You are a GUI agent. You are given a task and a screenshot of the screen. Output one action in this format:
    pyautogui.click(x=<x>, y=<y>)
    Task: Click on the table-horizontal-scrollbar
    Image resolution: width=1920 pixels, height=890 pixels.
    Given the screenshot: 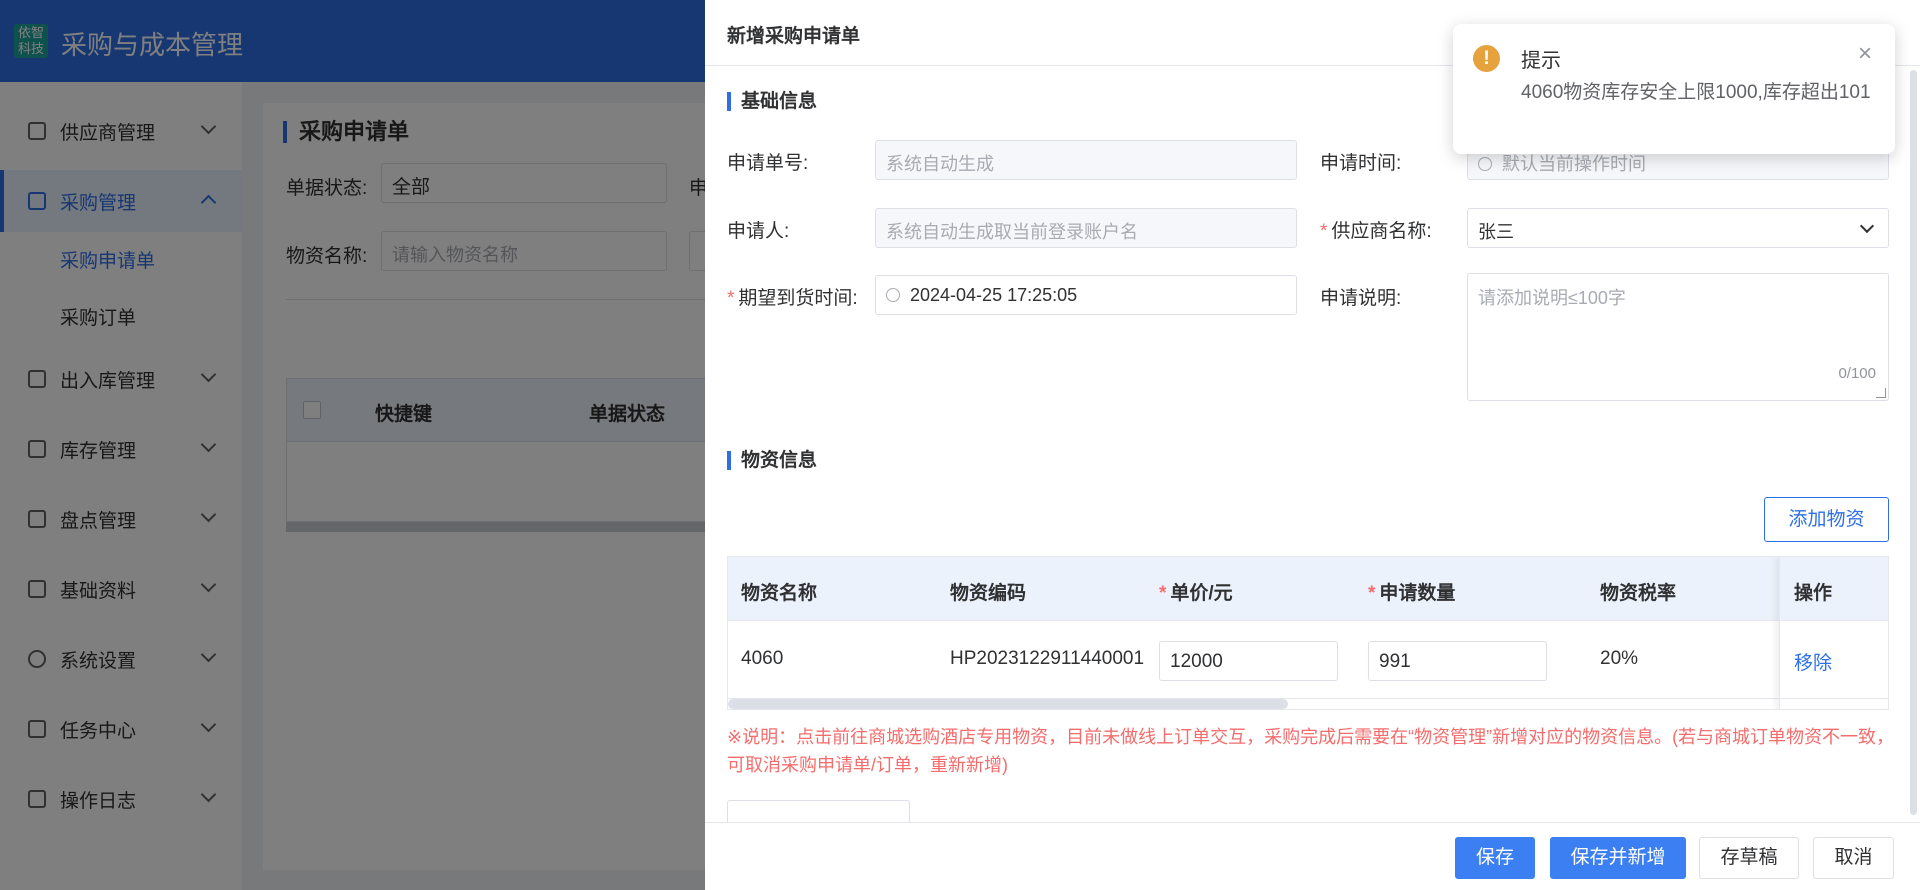 What is the action you would take?
    pyautogui.click(x=1008, y=704)
    